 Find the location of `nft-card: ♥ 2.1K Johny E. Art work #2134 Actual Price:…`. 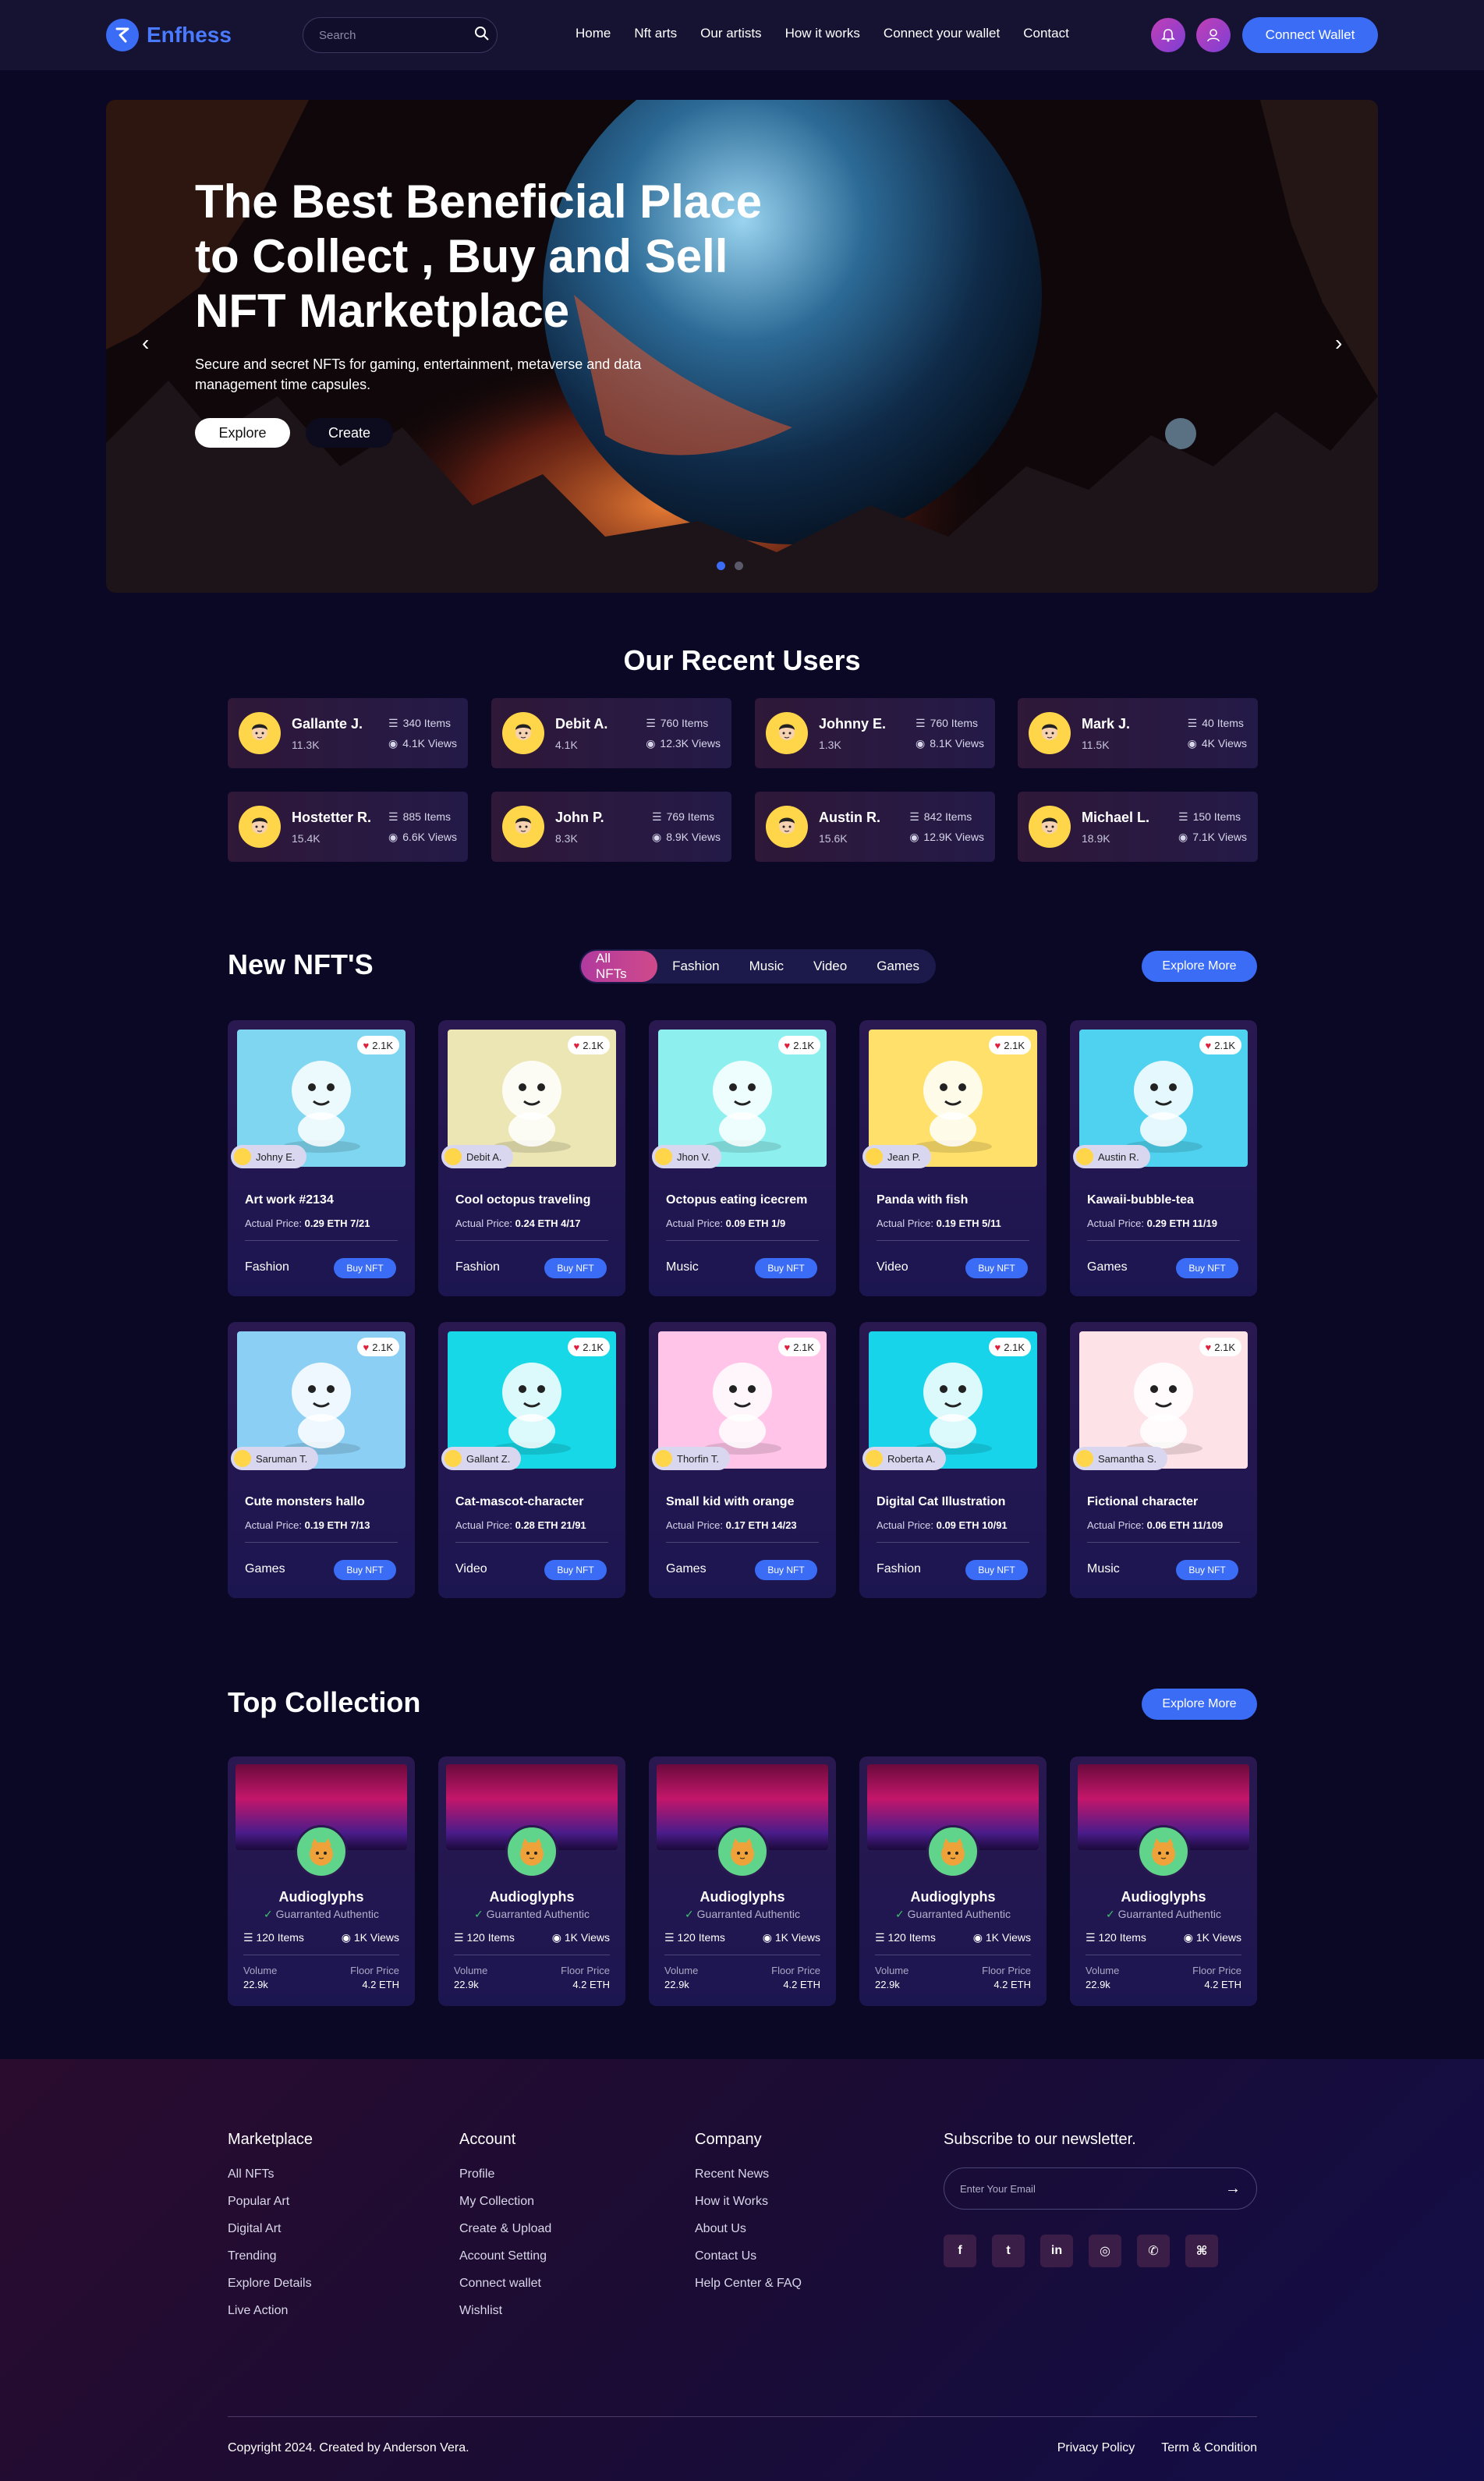

nft-card: ♥ 2.1K Johny E. Art work #2134 Actual Price:… is located at coordinates (321, 1158).